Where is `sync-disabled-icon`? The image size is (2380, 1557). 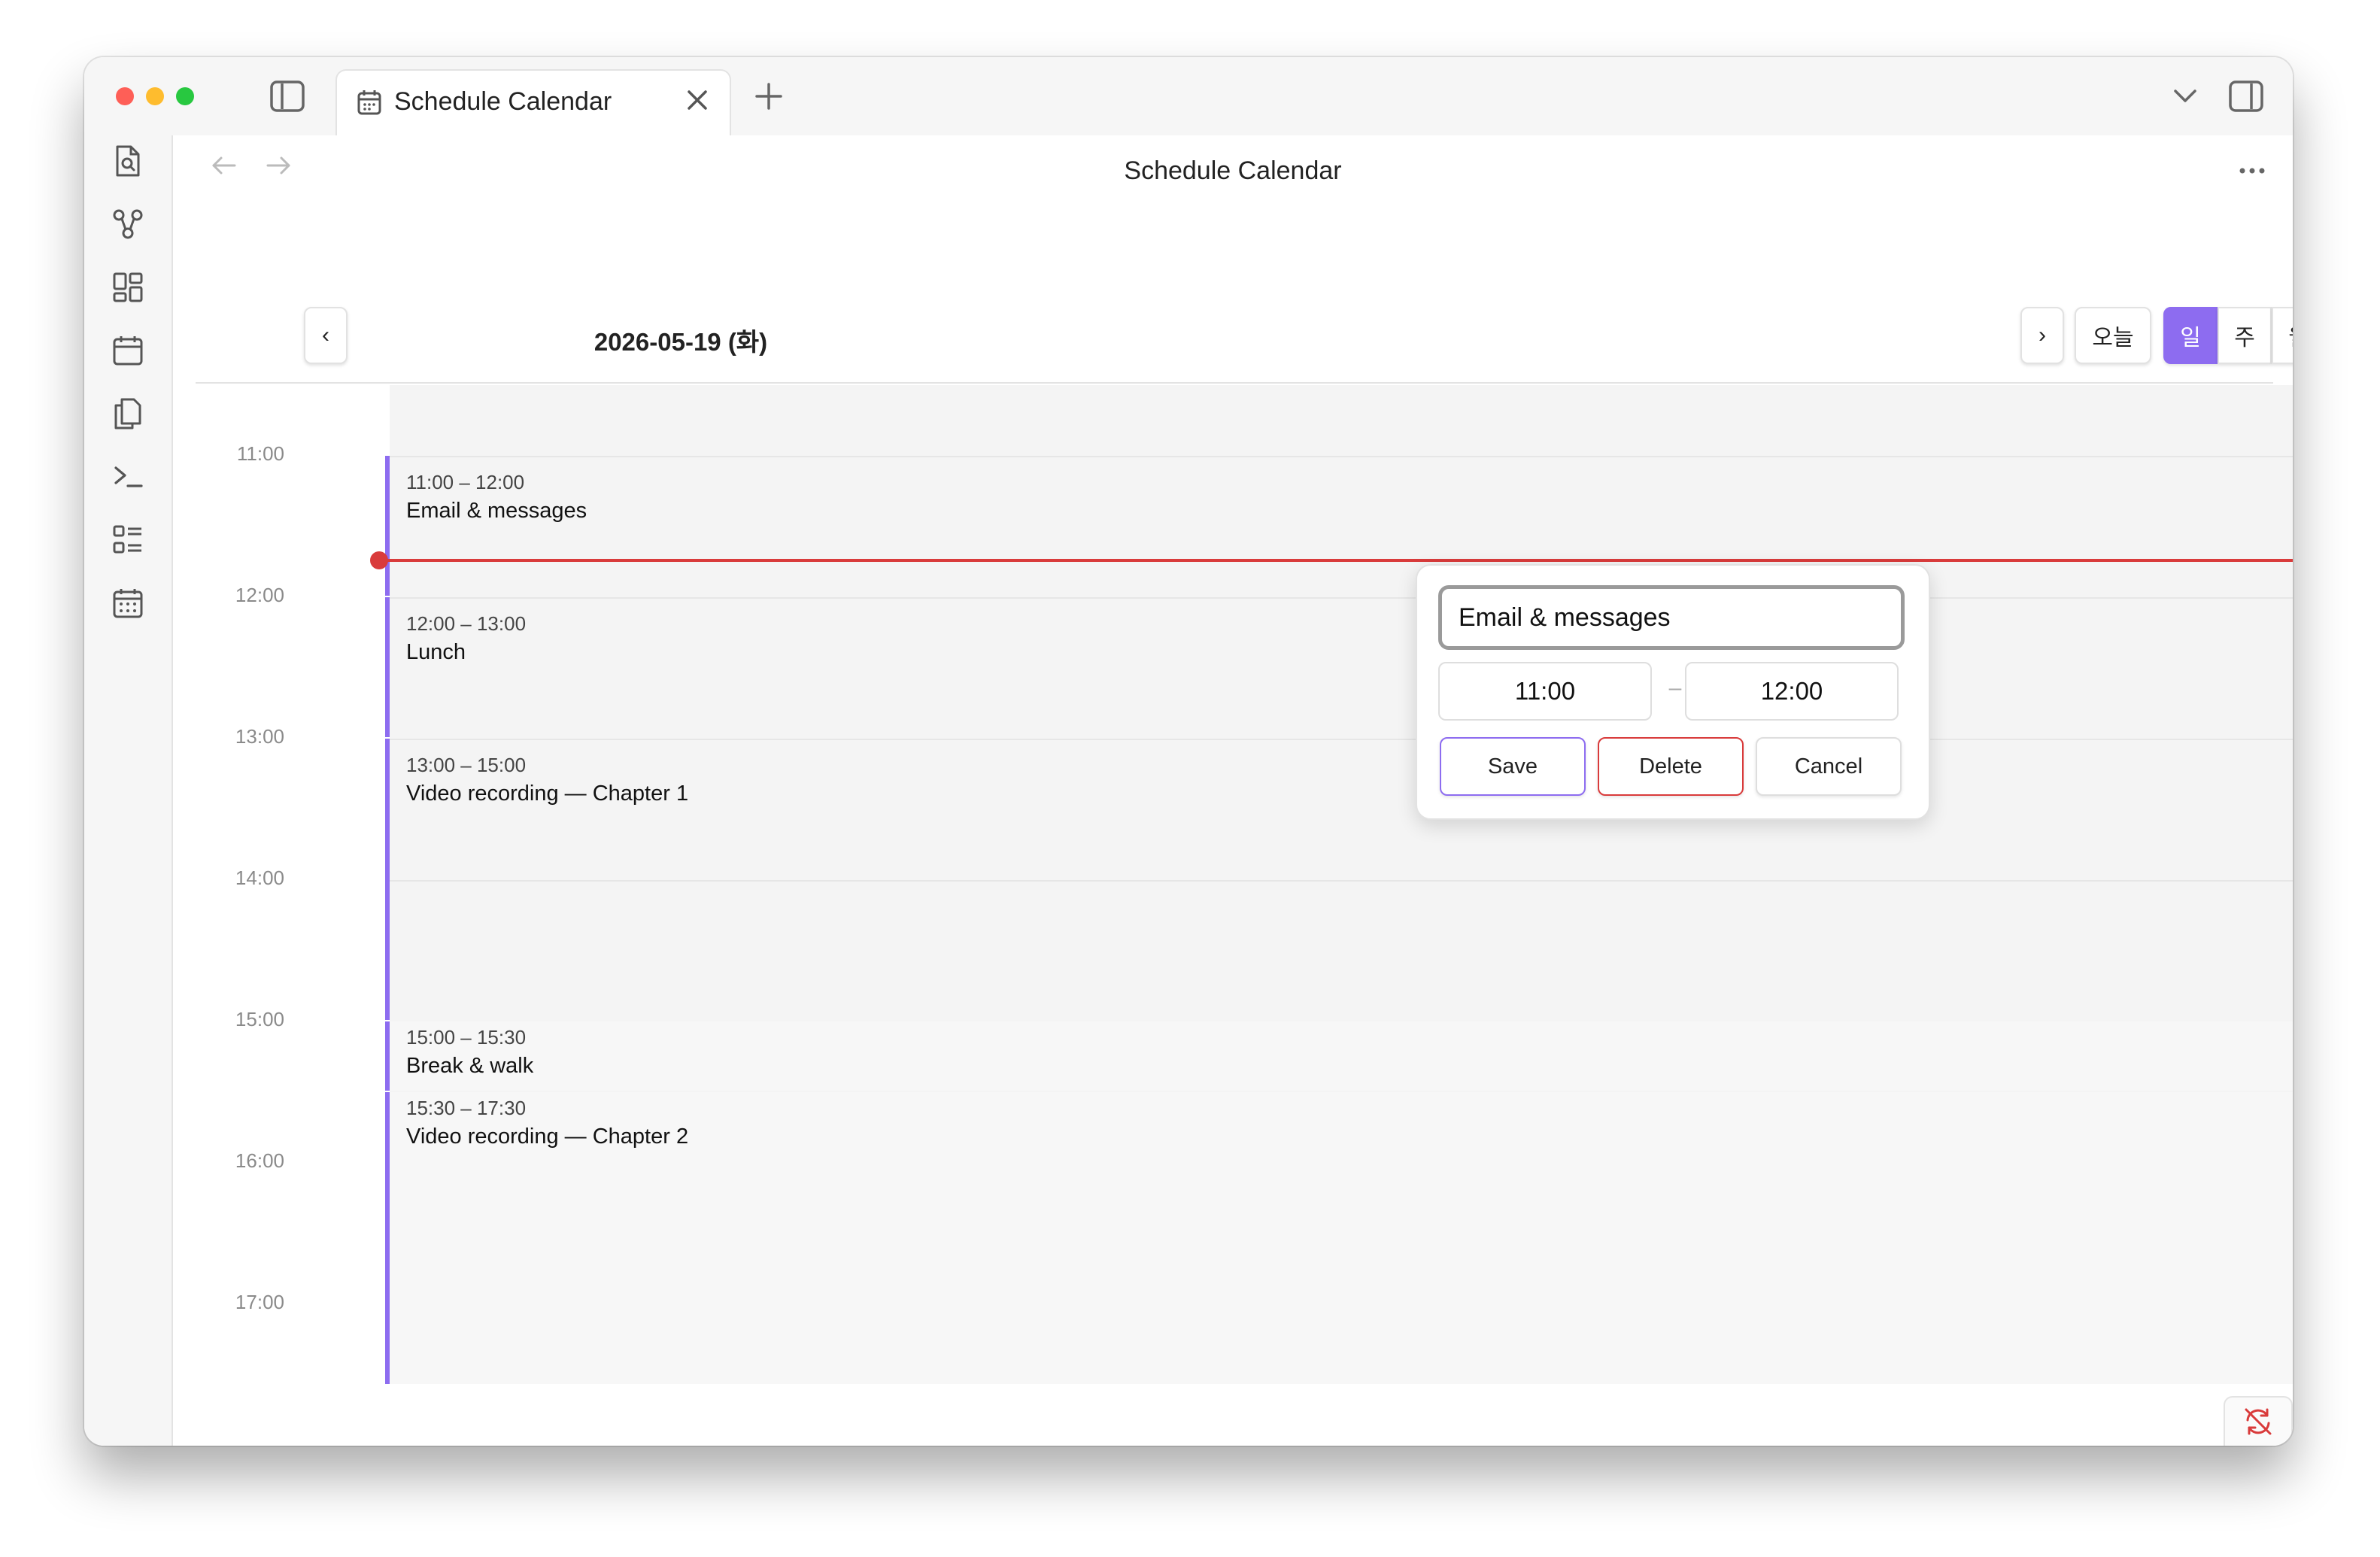 sync-disabled-icon is located at coordinates (2258, 1421).